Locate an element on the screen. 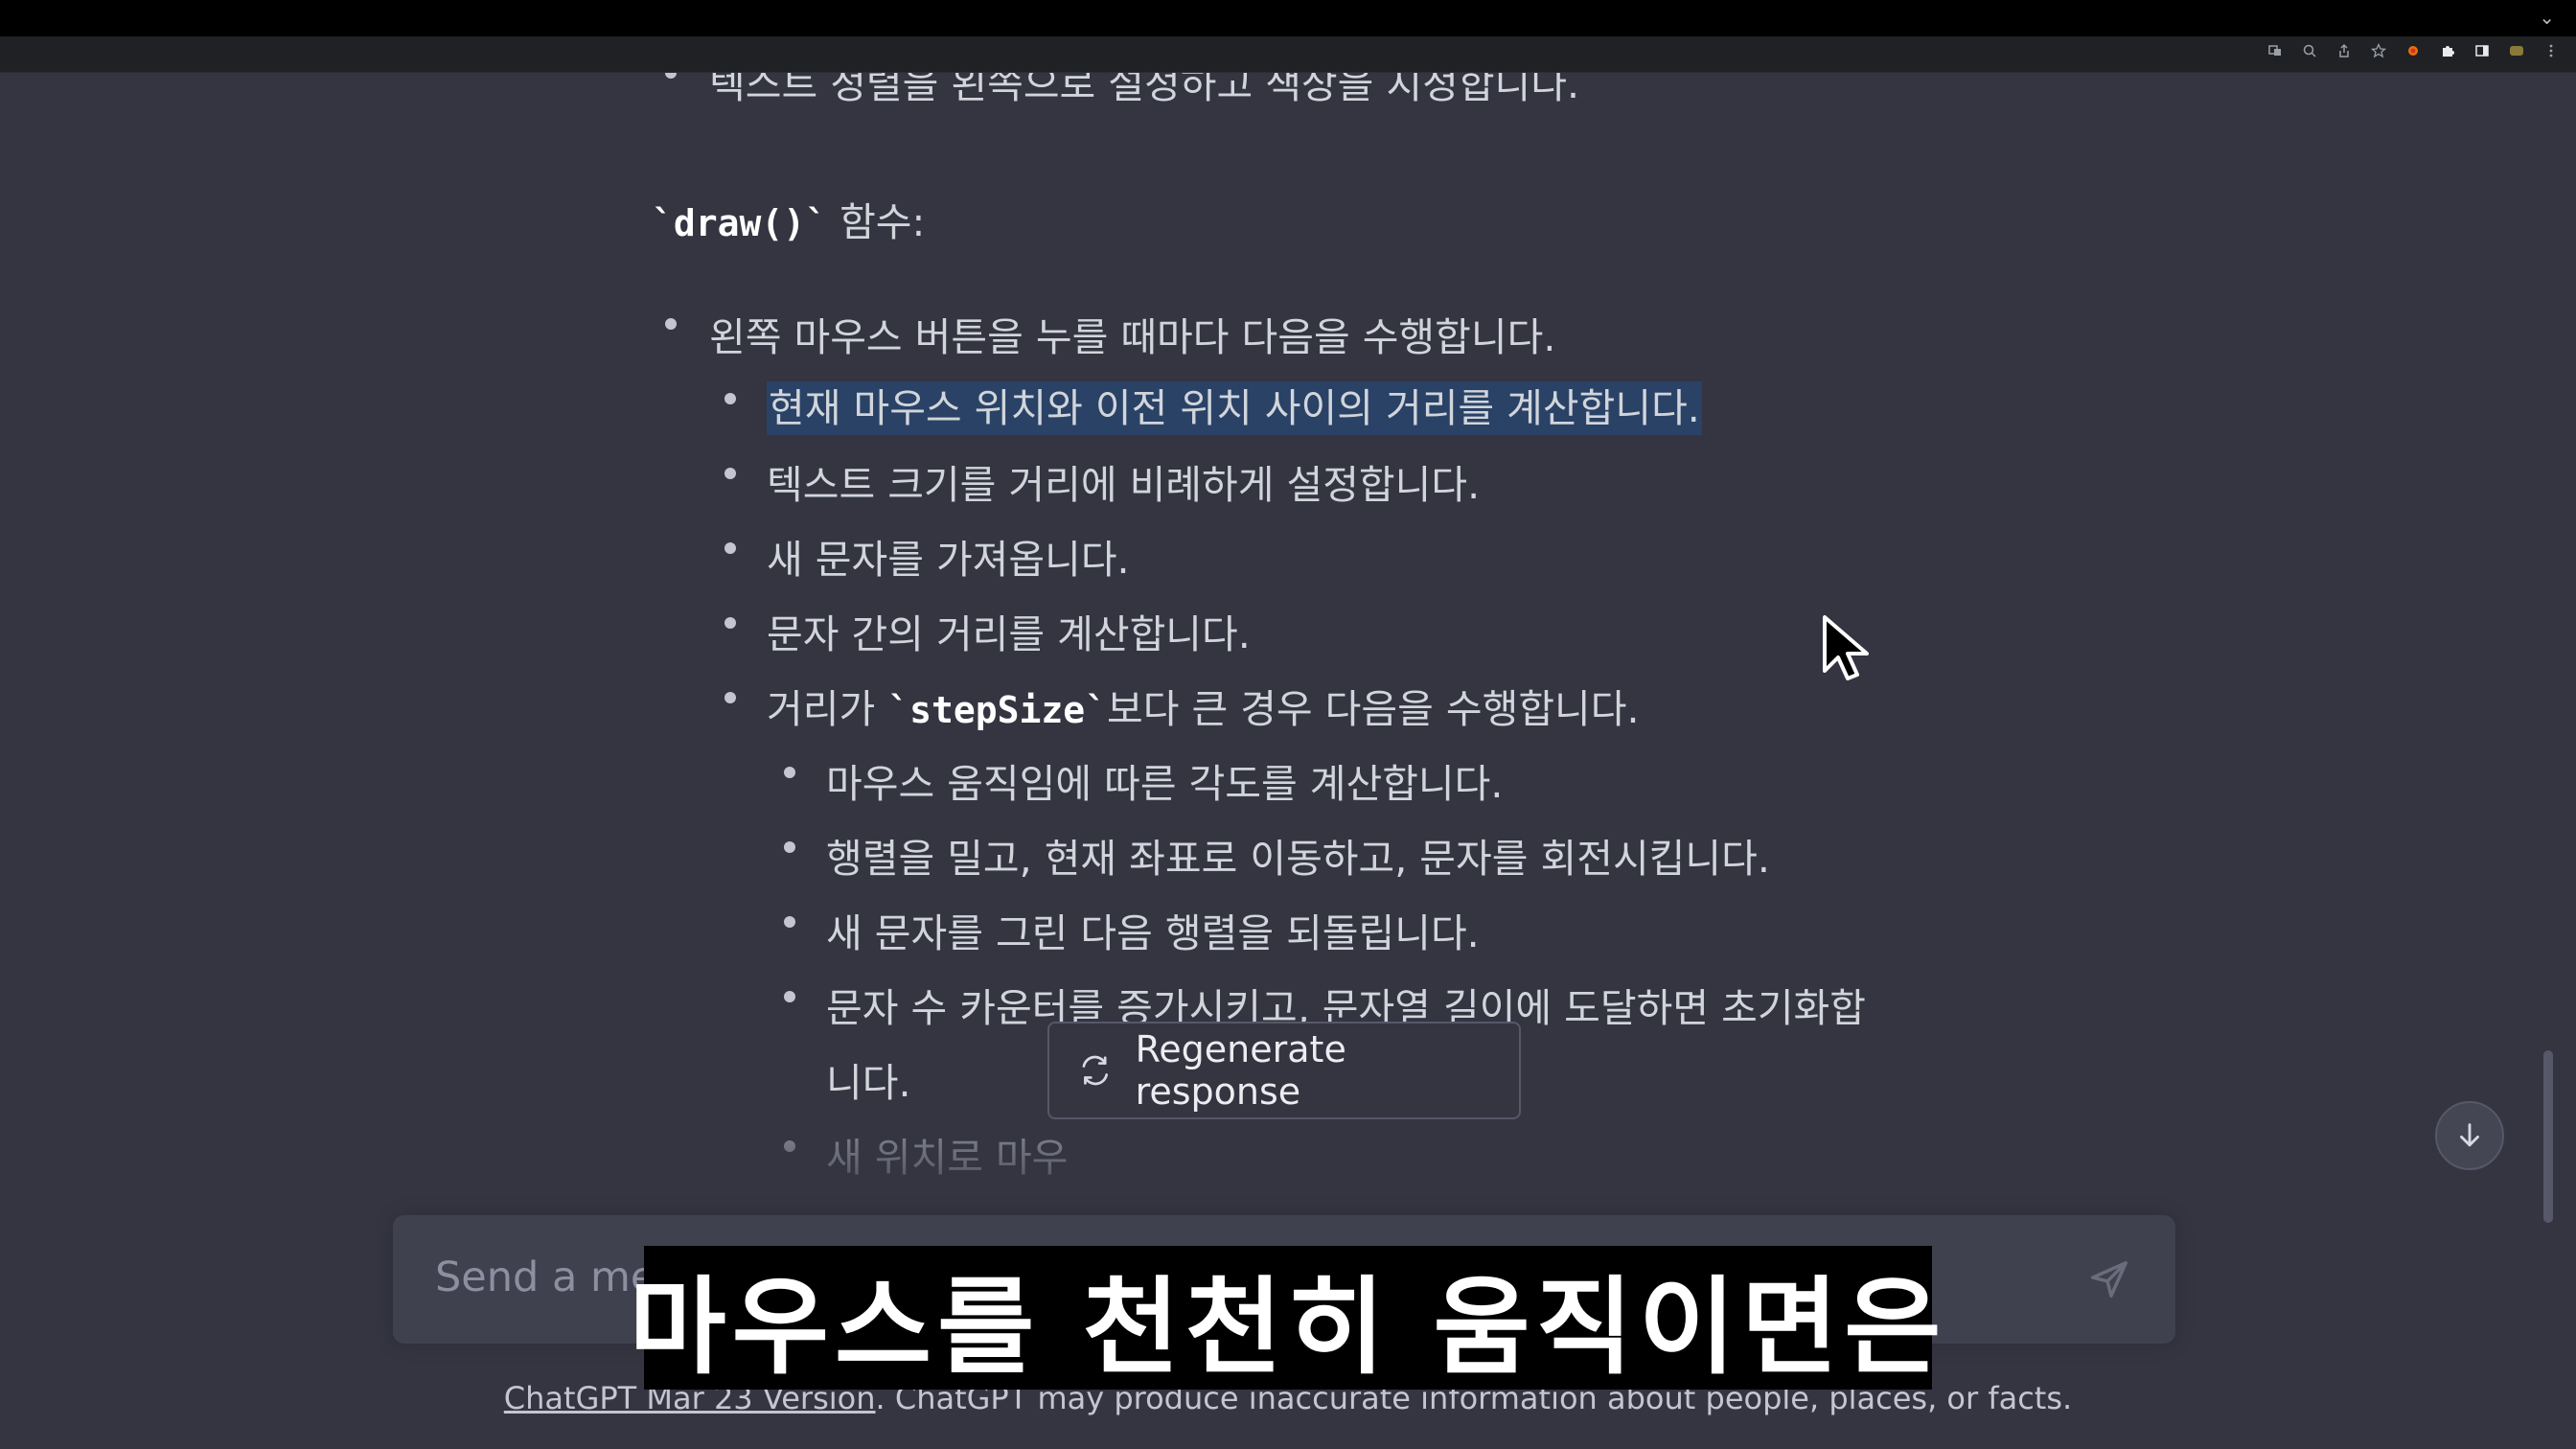 Image resolution: width=2576 pixels, height=1449 pixels. regenerate-label: Regenerate response is located at coordinates (1240, 1070).